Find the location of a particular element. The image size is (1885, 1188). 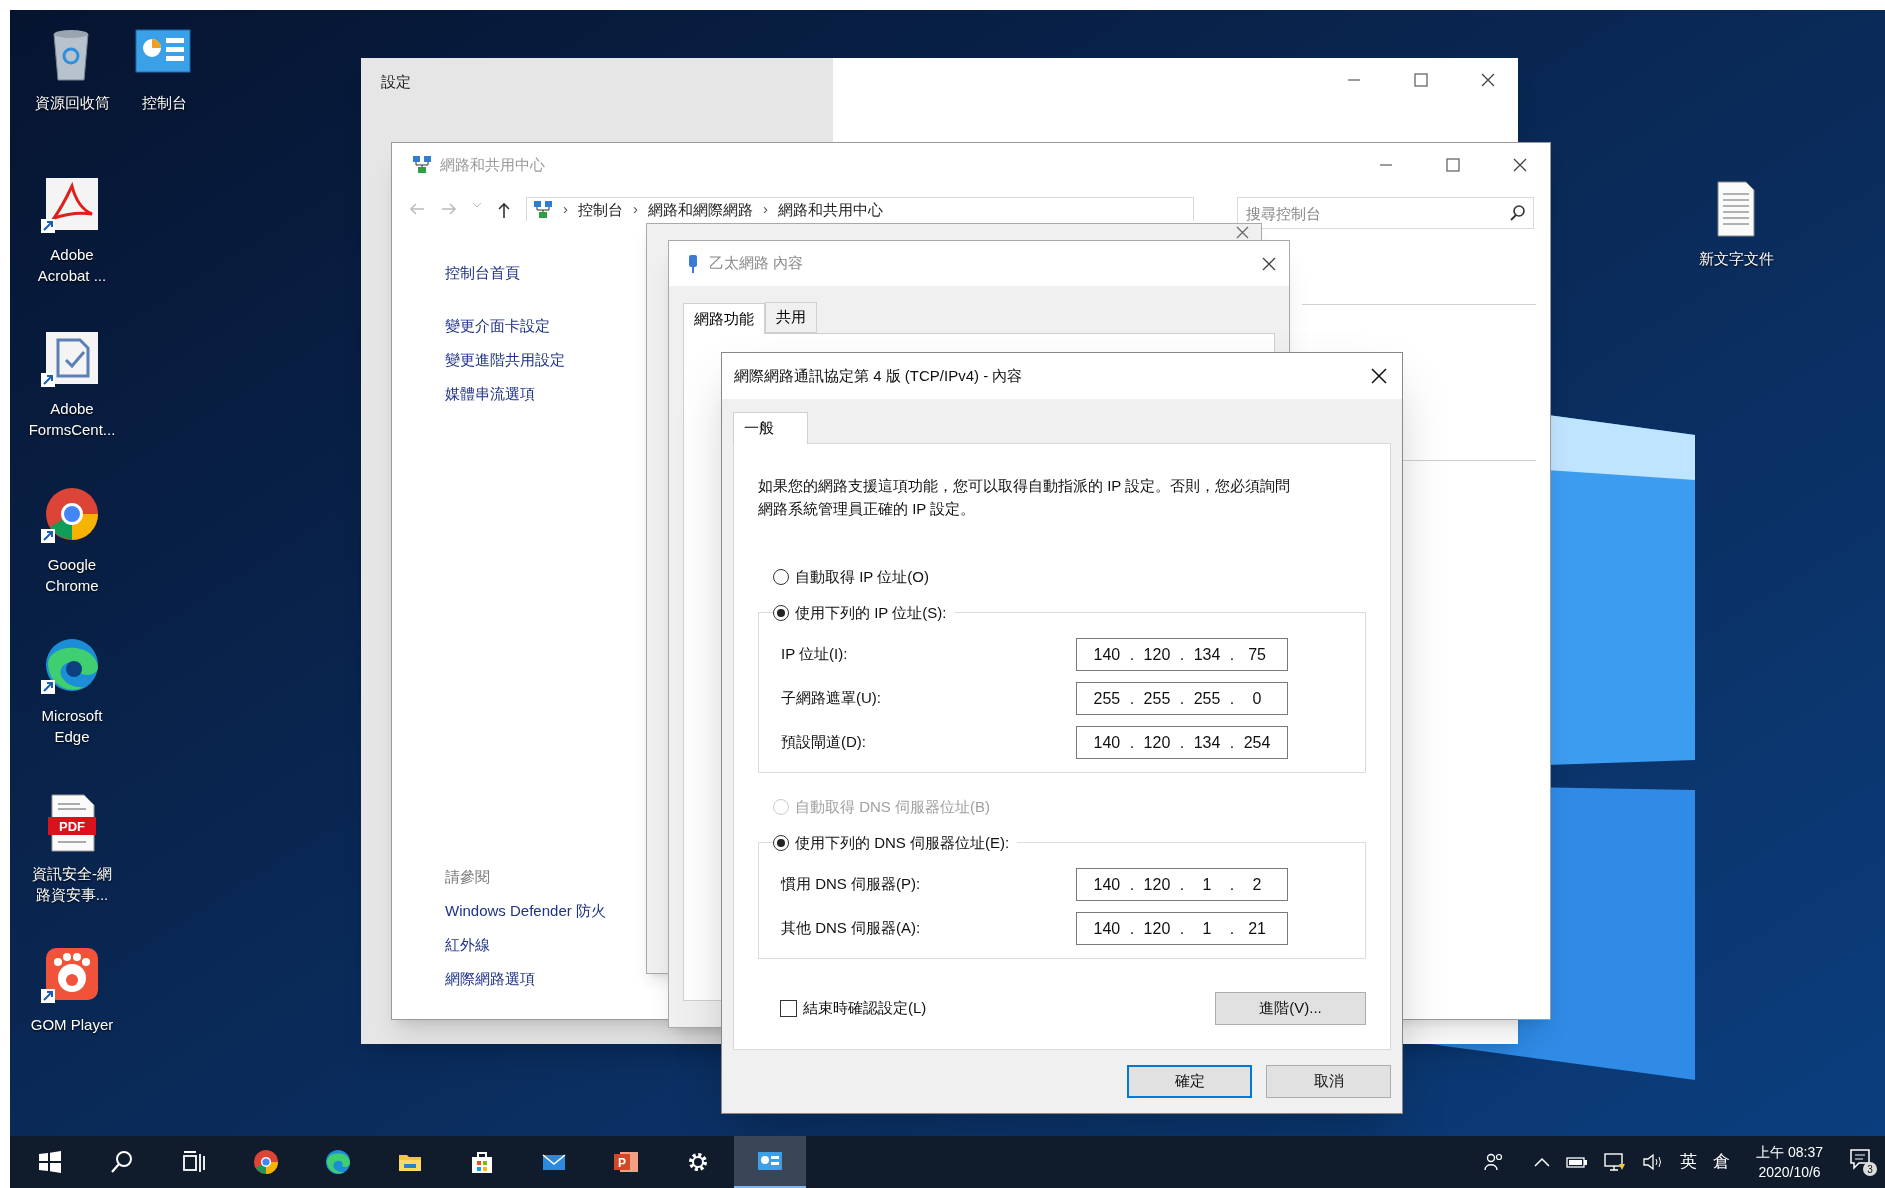

window-title: 網際網路通訊協定第 4 版 (TCP/IPv4) - 內容 is located at coordinates (878, 375).